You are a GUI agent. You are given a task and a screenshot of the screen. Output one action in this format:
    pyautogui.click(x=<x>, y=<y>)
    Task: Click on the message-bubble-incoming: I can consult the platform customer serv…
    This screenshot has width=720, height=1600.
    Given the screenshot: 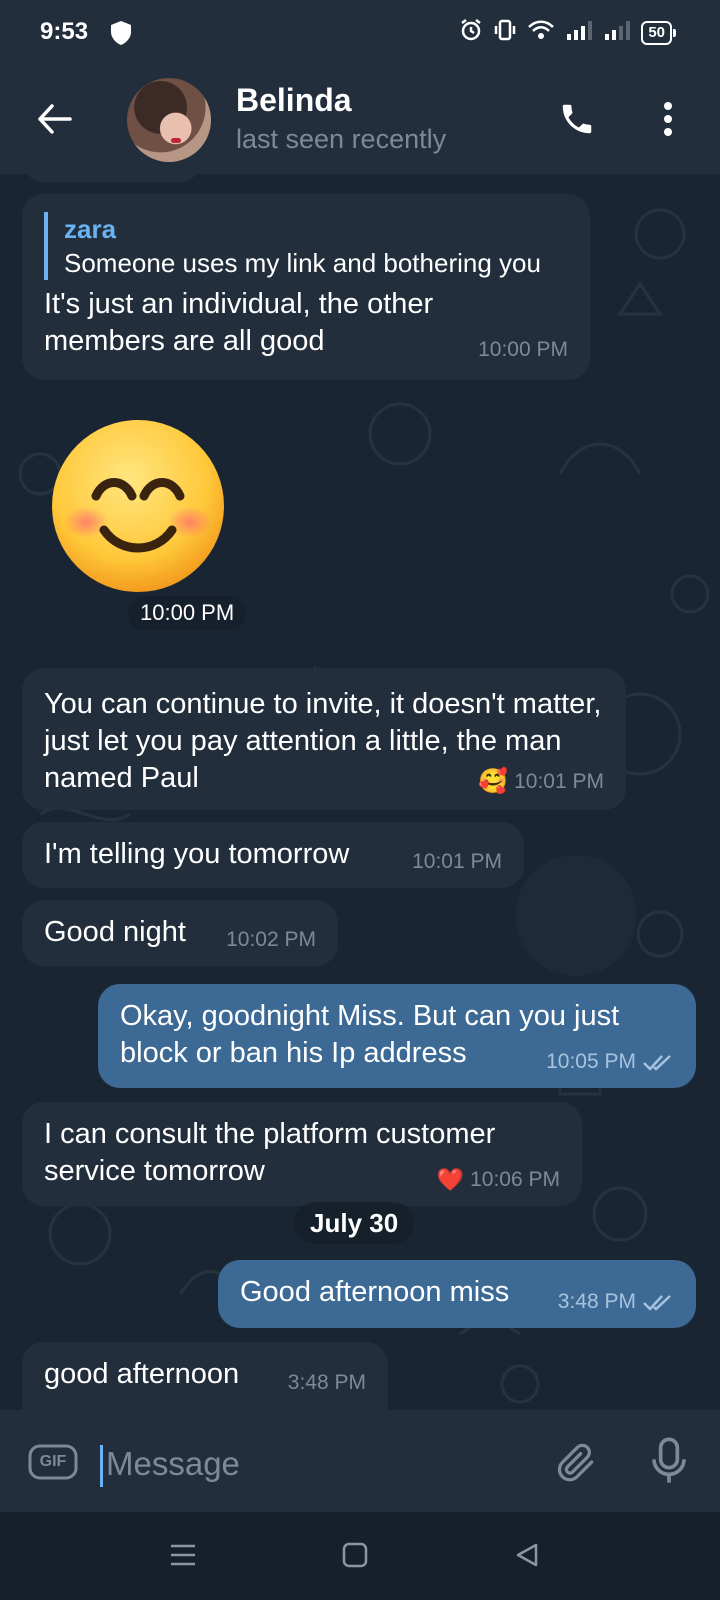 What is the action you would take?
    pyautogui.click(x=302, y=1154)
    